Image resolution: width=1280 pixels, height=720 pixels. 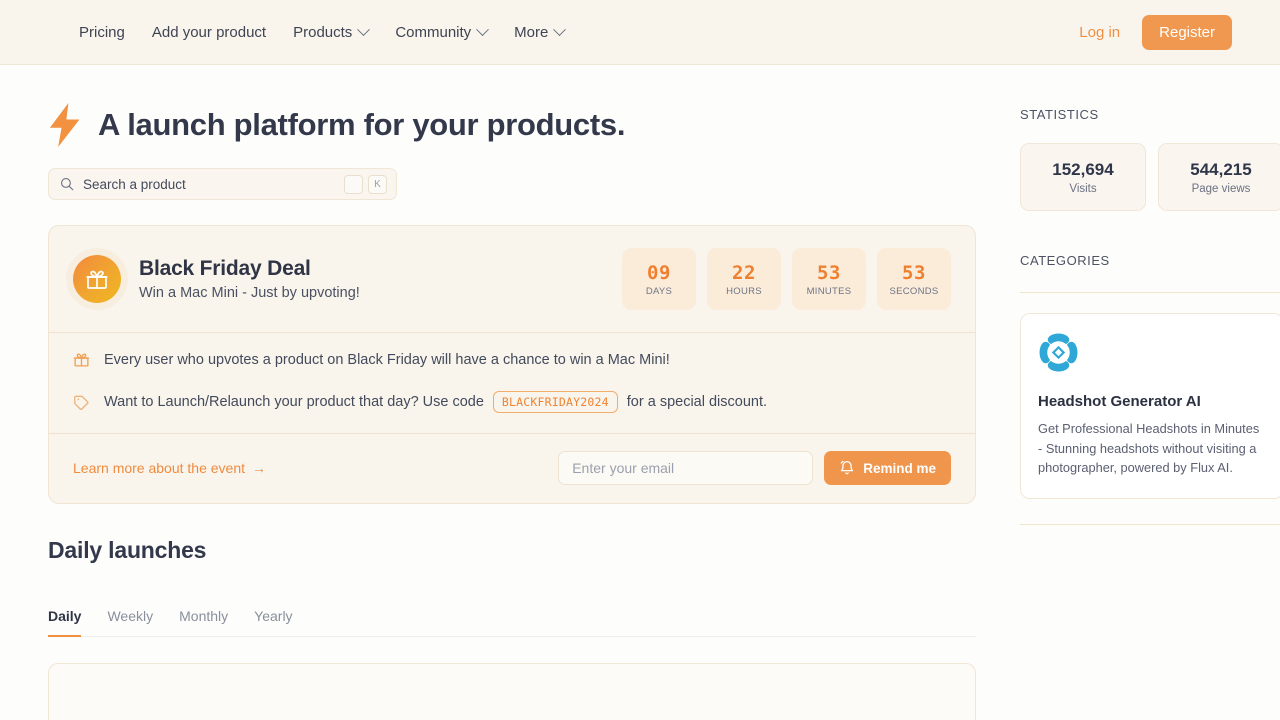 What do you see at coordinates (786, 279) in the screenshot?
I see `countdown-timer: 09 DAYS 22 HOURS 53 MINUTES 53 SECONDS` at bounding box center [786, 279].